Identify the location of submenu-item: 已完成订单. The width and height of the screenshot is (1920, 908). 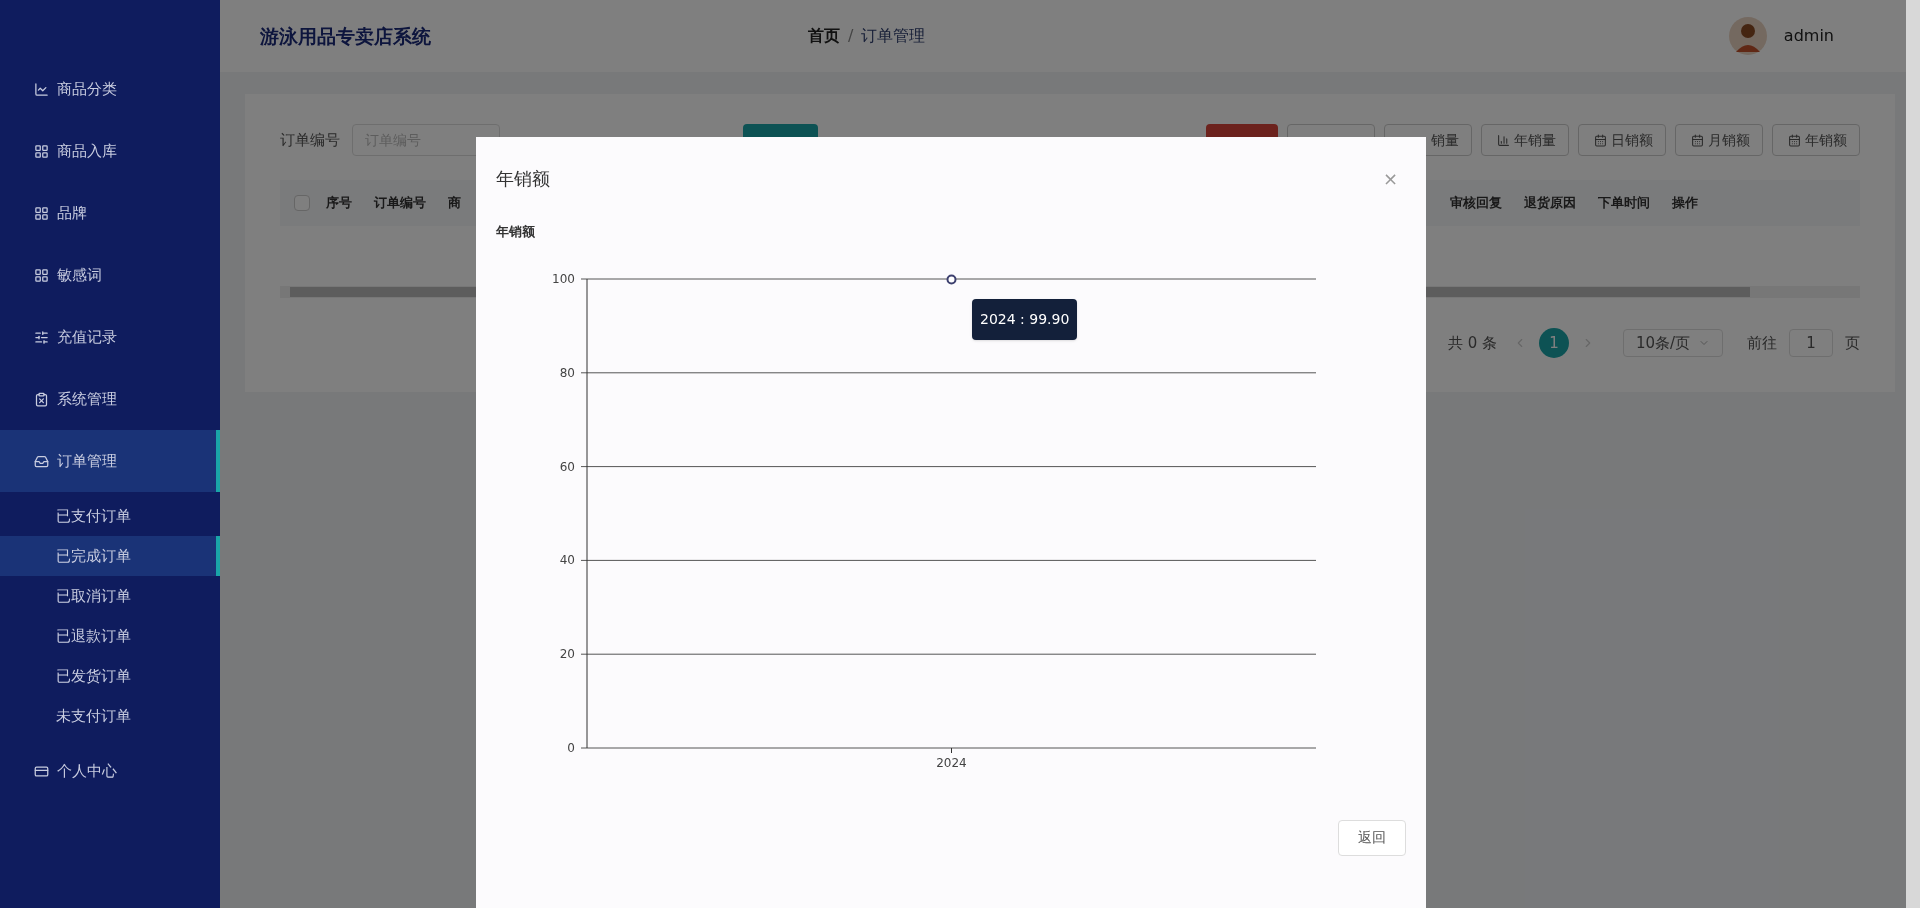
(110, 556).